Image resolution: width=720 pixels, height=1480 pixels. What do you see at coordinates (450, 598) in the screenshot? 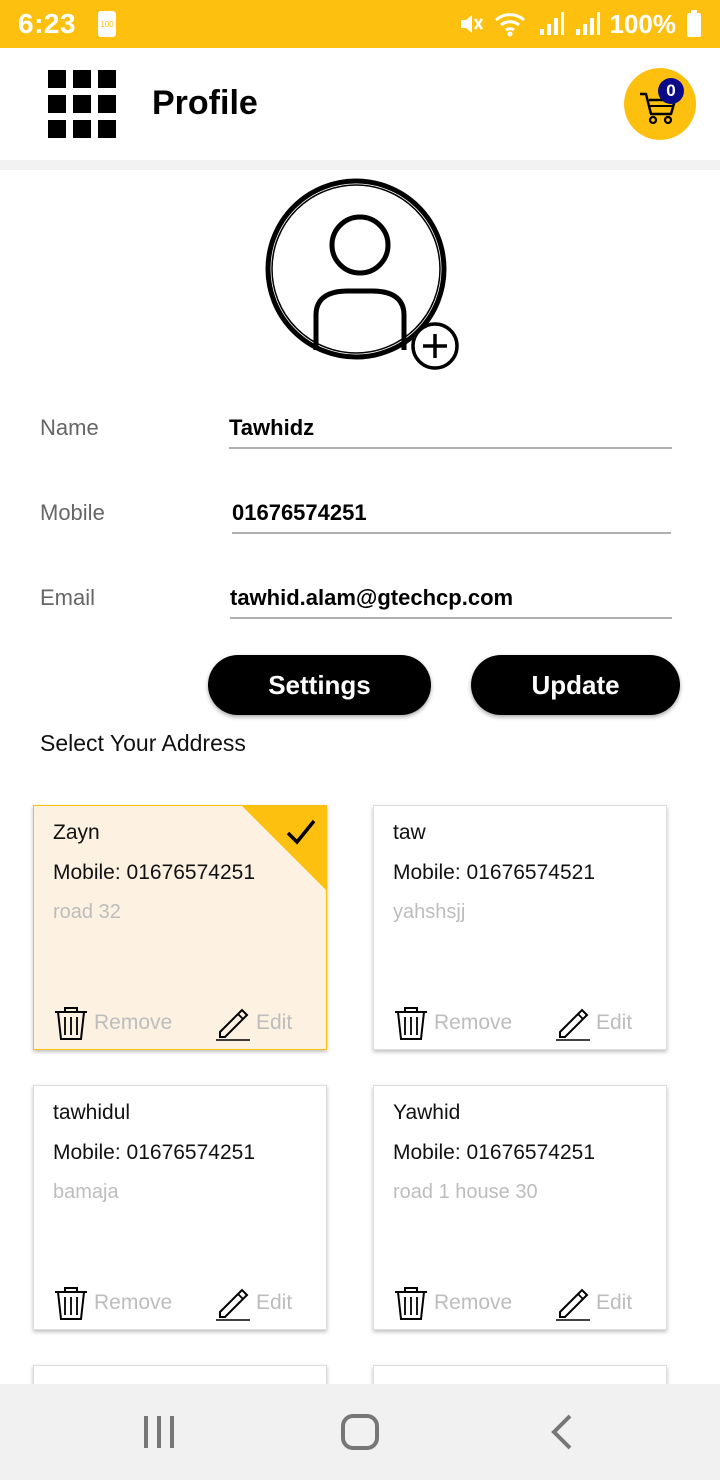
I see `email-field: tawhid.alam@gtechcp.com` at bounding box center [450, 598].